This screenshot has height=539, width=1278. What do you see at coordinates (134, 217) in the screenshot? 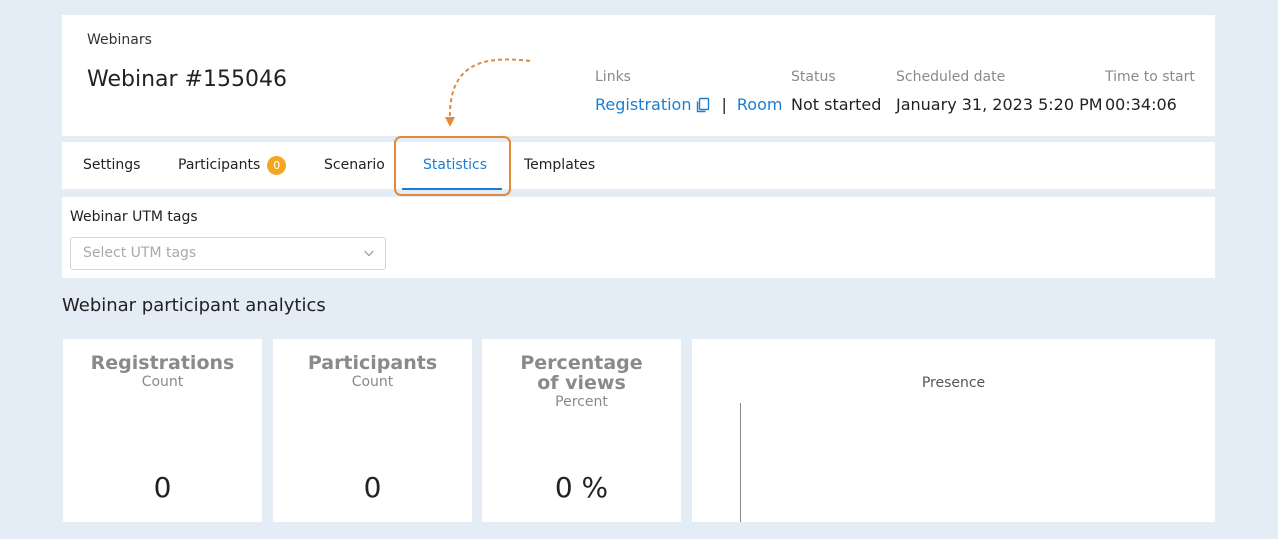
I see `utm-label: Webinar UTM tags` at bounding box center [134, 217].